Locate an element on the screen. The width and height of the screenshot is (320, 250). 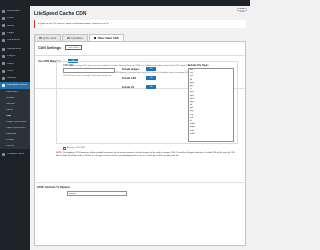
sidebar-item-settings: Settings is located at coordinates (15, 78).